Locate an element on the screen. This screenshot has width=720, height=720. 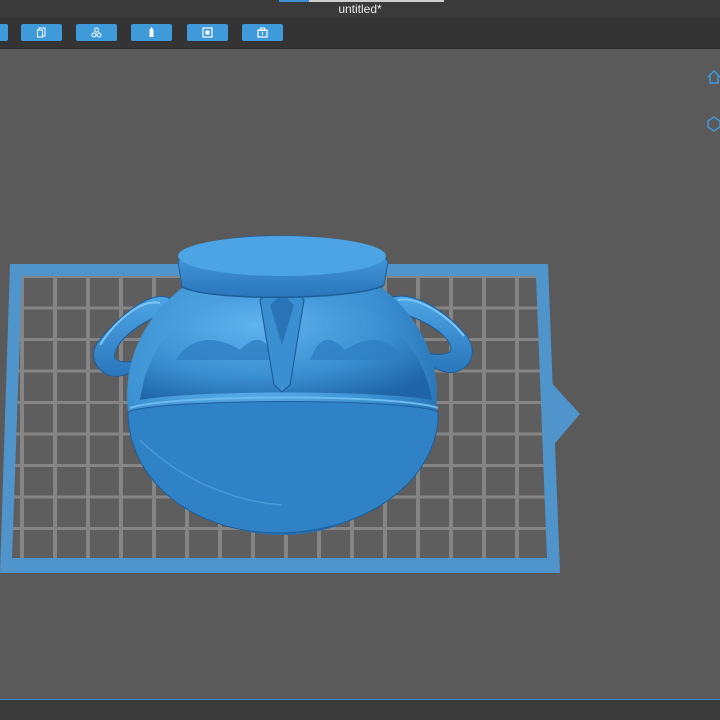
front-indicator-arrow is located at coordinates (563, 413).